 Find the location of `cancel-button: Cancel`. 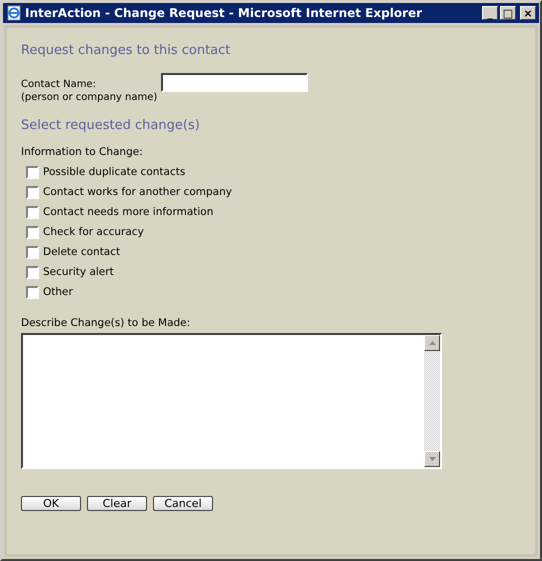

cancel-button: Cancel is located at coordinates (183, 503).